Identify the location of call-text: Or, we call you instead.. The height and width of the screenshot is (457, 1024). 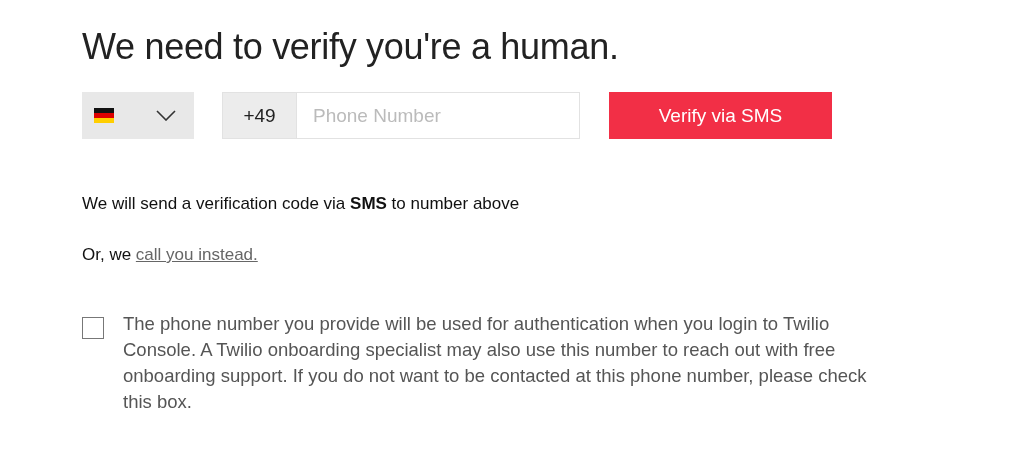
(170, 255).